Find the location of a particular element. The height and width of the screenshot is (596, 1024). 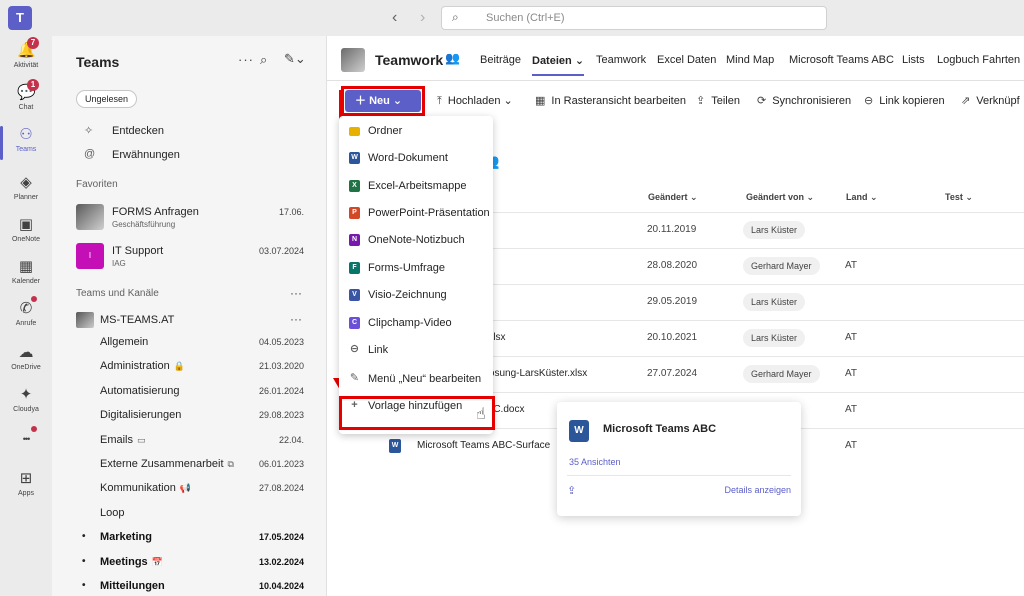

menu-item-word: W Word-Dokument is located at coordinates (416, 158).